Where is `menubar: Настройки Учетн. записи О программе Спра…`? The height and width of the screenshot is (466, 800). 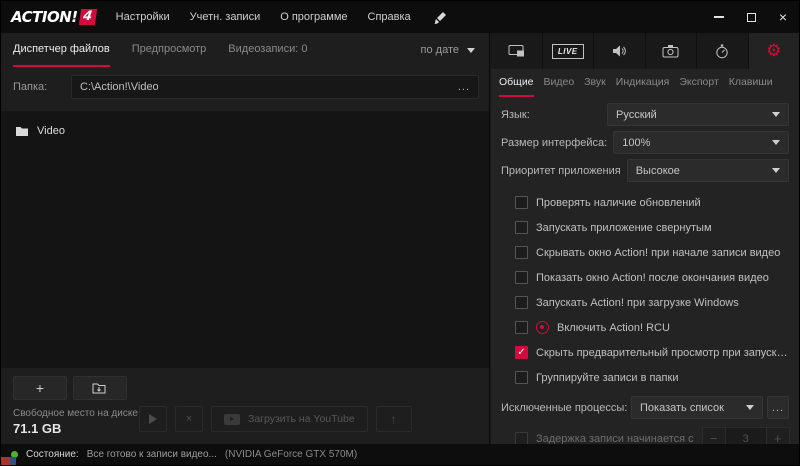 menubar: Настройки Учетн. записи О программе Спра… is located at coordinates (263, 17).